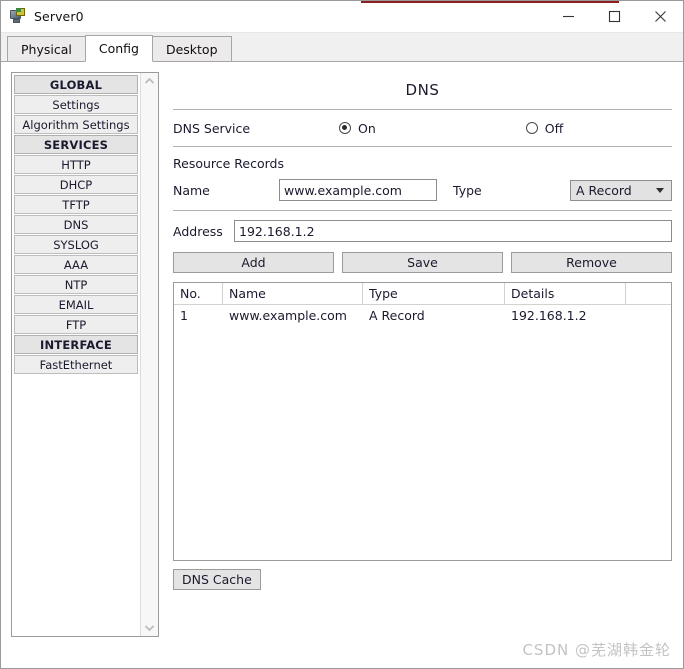  Describe the element at coordinates (604, 190) in the screenshot. I see `record-type-value: A Record` at that location.